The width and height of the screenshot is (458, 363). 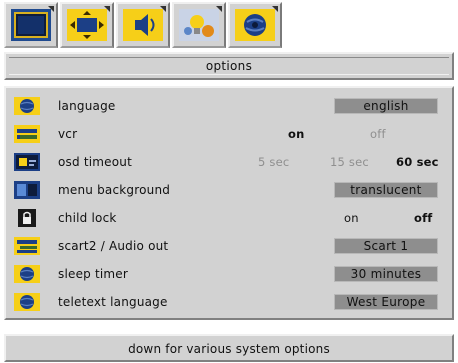 I want to click on tab-options, so click(x=255, y=25).